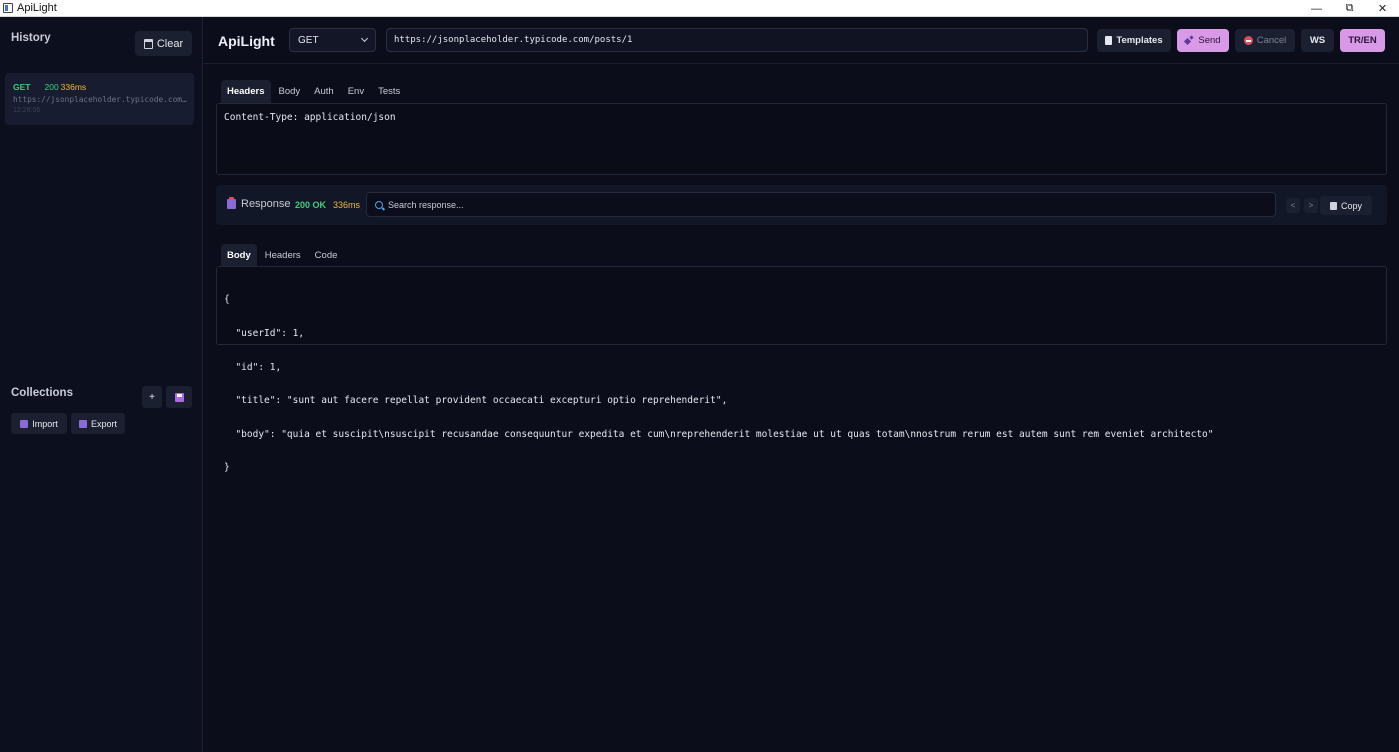 This screenshot has height=752, width=1399. What do you see at coordinates (51, 87) in the screenshot?
I see `history-status: 200` at bounding box center [51, 87].